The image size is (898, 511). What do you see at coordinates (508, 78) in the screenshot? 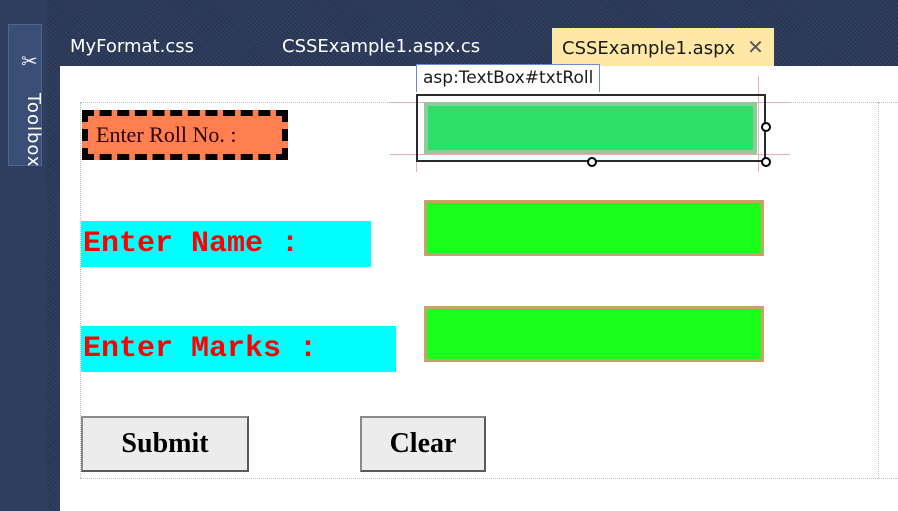
I see `selected-element-tag: asp:TextBox#txtRoll` at bounding box center [508, 78].